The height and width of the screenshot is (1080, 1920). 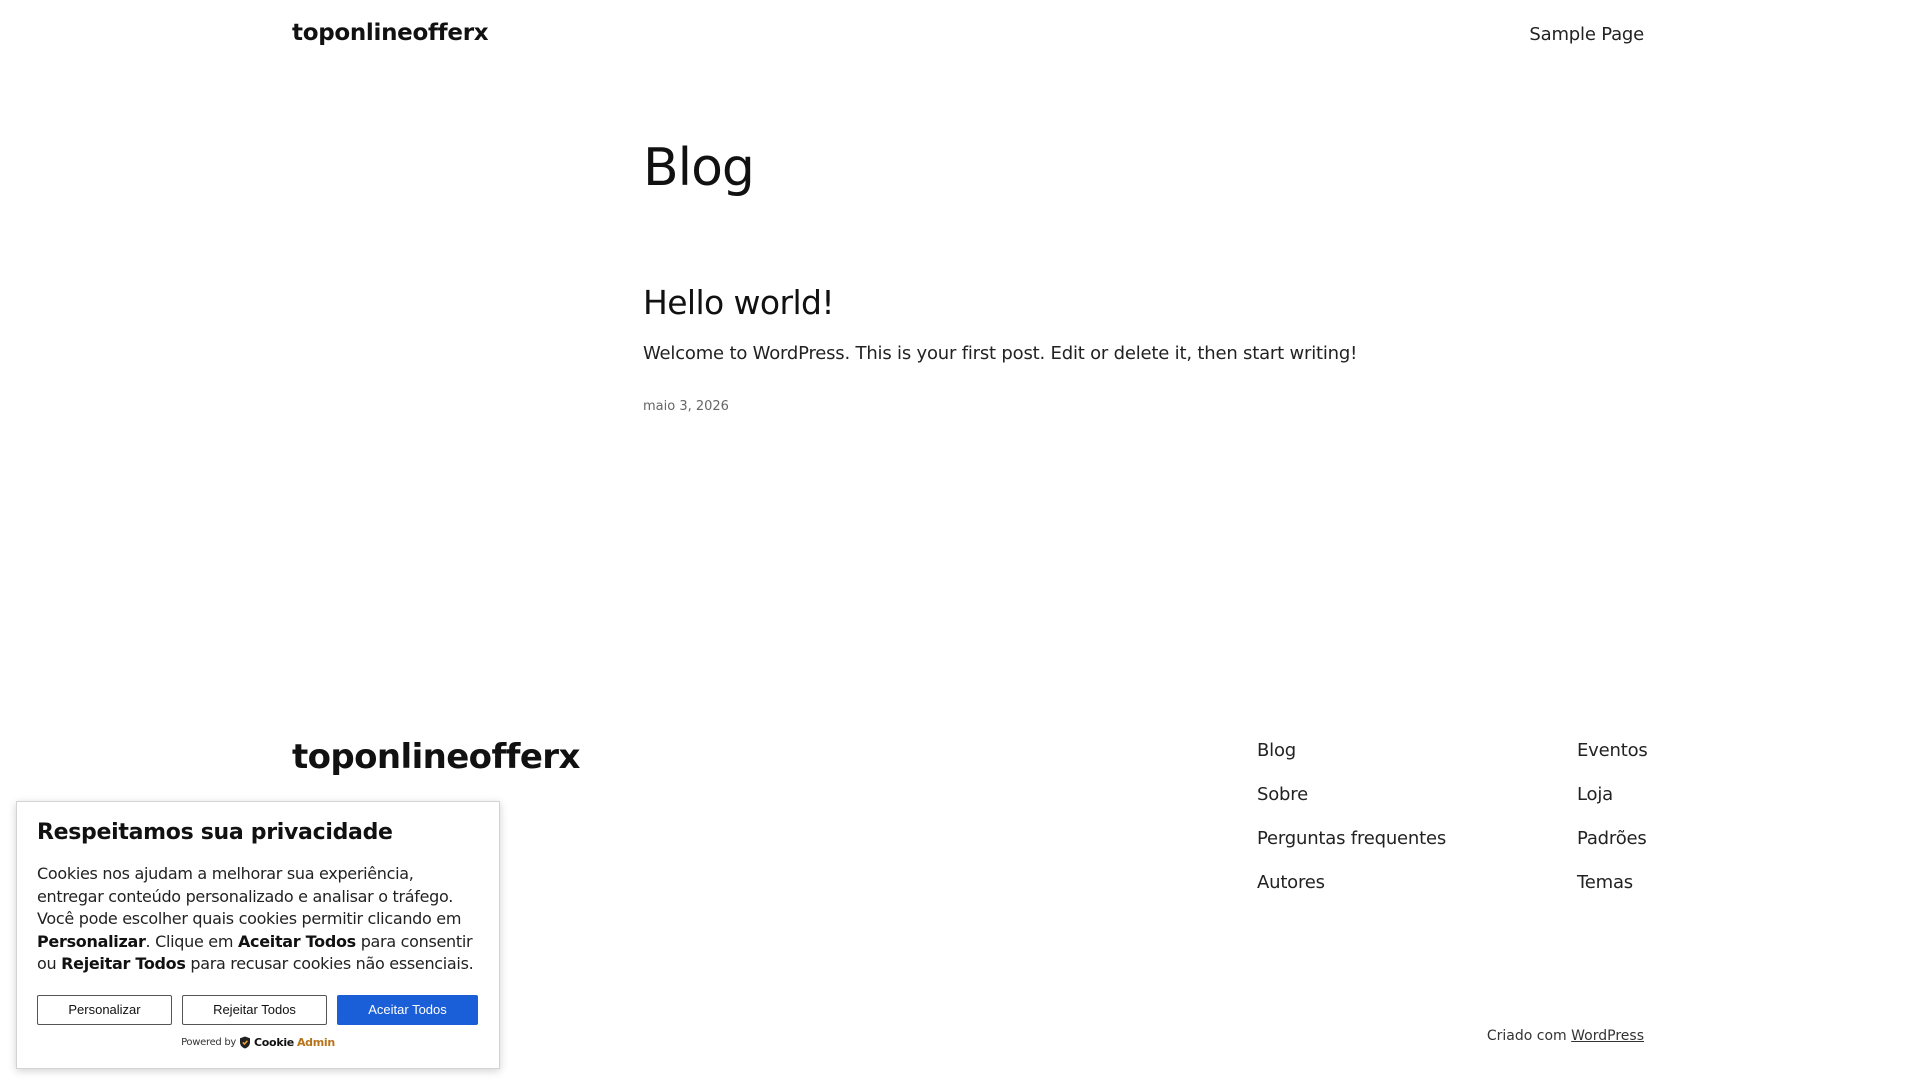 What do you see at coordinates (1586, 34) in the screenshot?
I see `nav-link-sample-page: Sample Page` at bounding box center [1586, 34].